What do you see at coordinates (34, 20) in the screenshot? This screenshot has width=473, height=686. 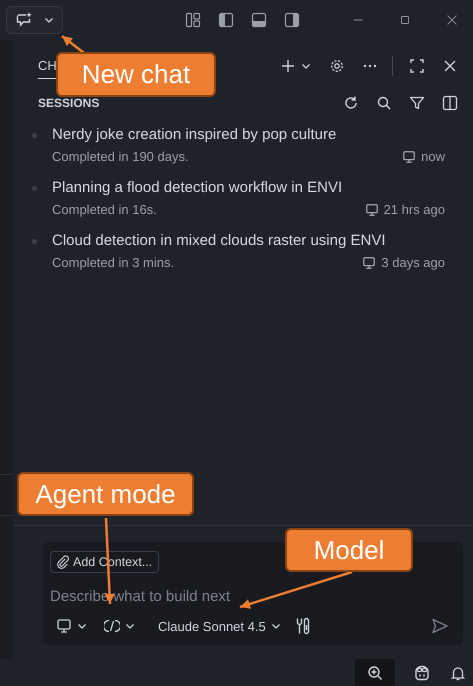 I see `new-chat-button` at bounding box center [34, 20].